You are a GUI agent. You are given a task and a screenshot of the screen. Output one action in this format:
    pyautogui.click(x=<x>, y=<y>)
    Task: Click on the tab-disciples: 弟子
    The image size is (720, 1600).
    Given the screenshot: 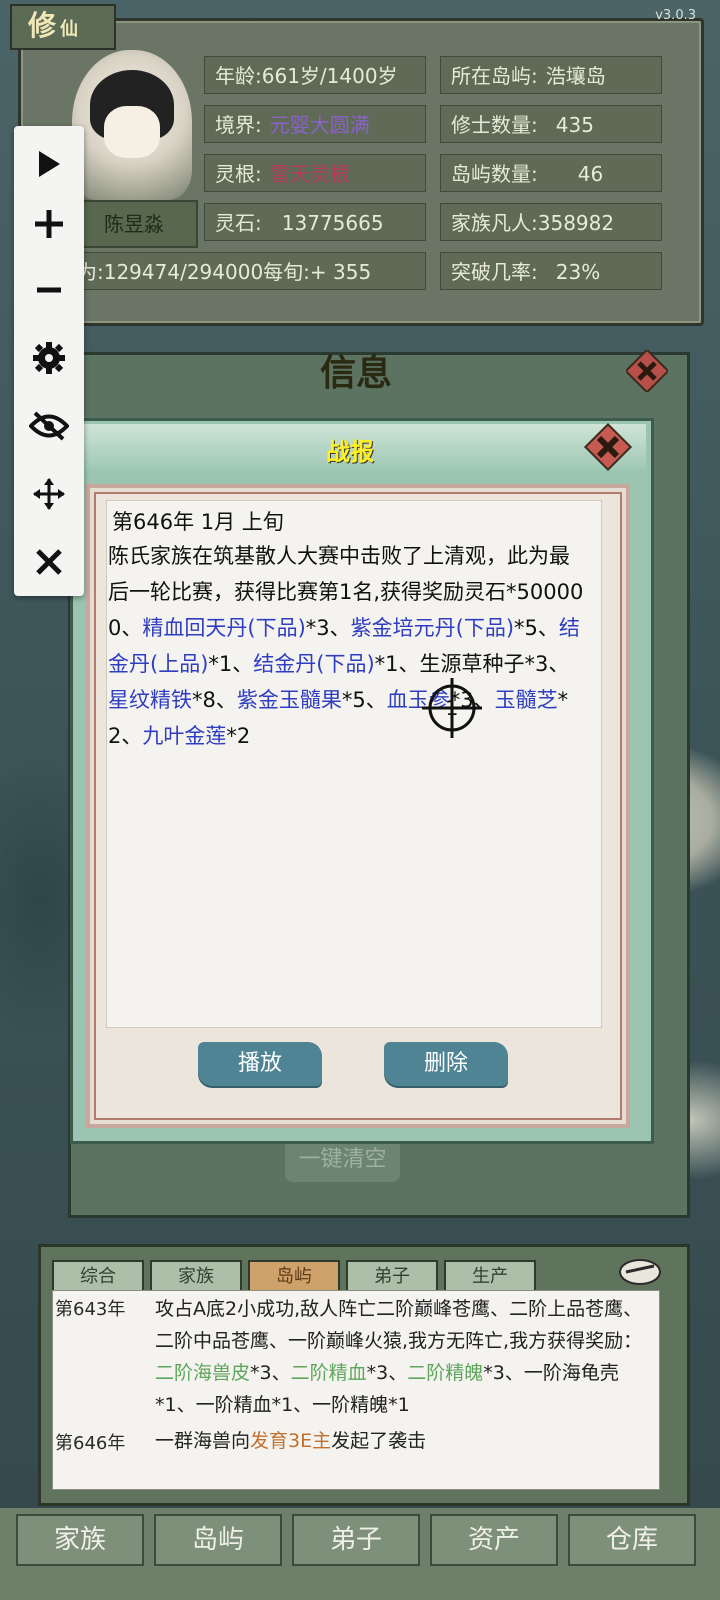 What is the action you would take?
    pyautogui.click(x=392, y=1276)
    